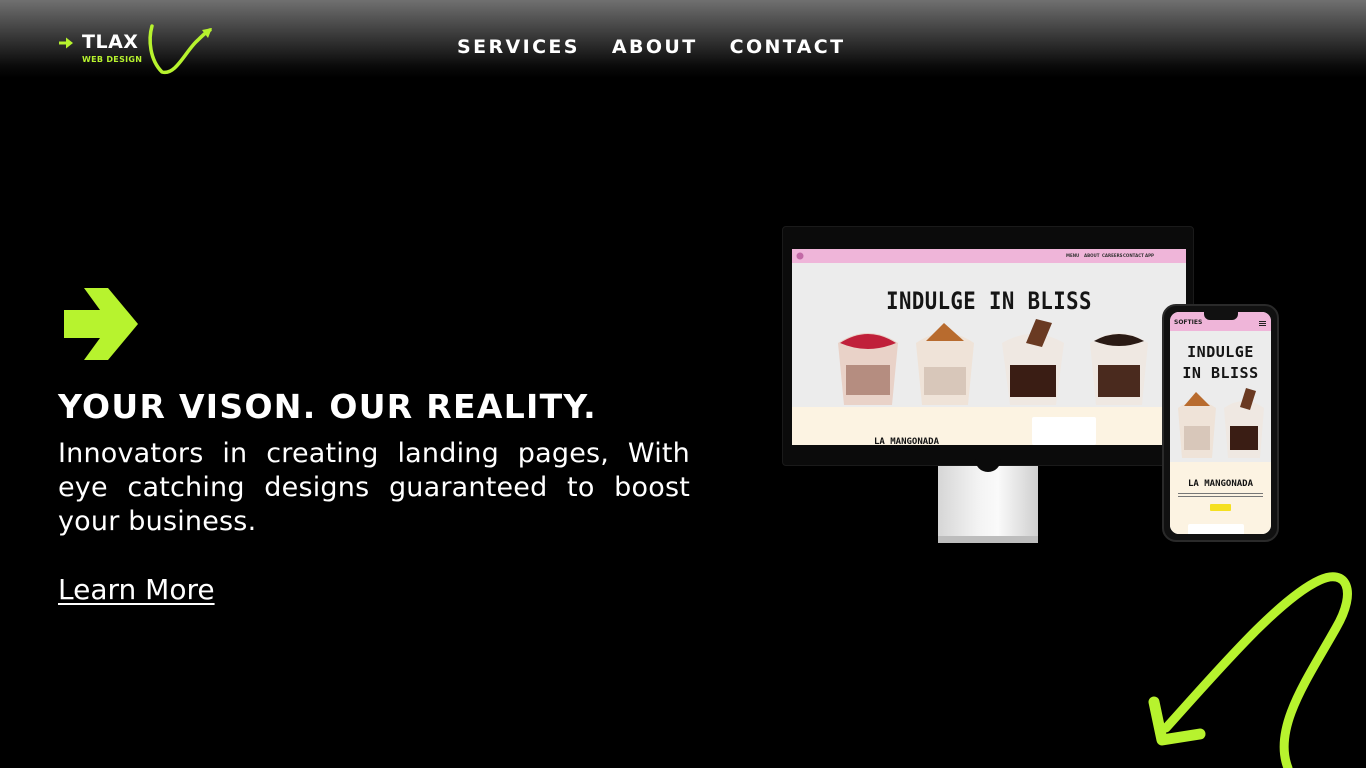 The image size is (1366, 768). What do you see at coordinates (1216, 529) in the screenshot?
I see `phone-product-card` at bounding box center [1216, 529].